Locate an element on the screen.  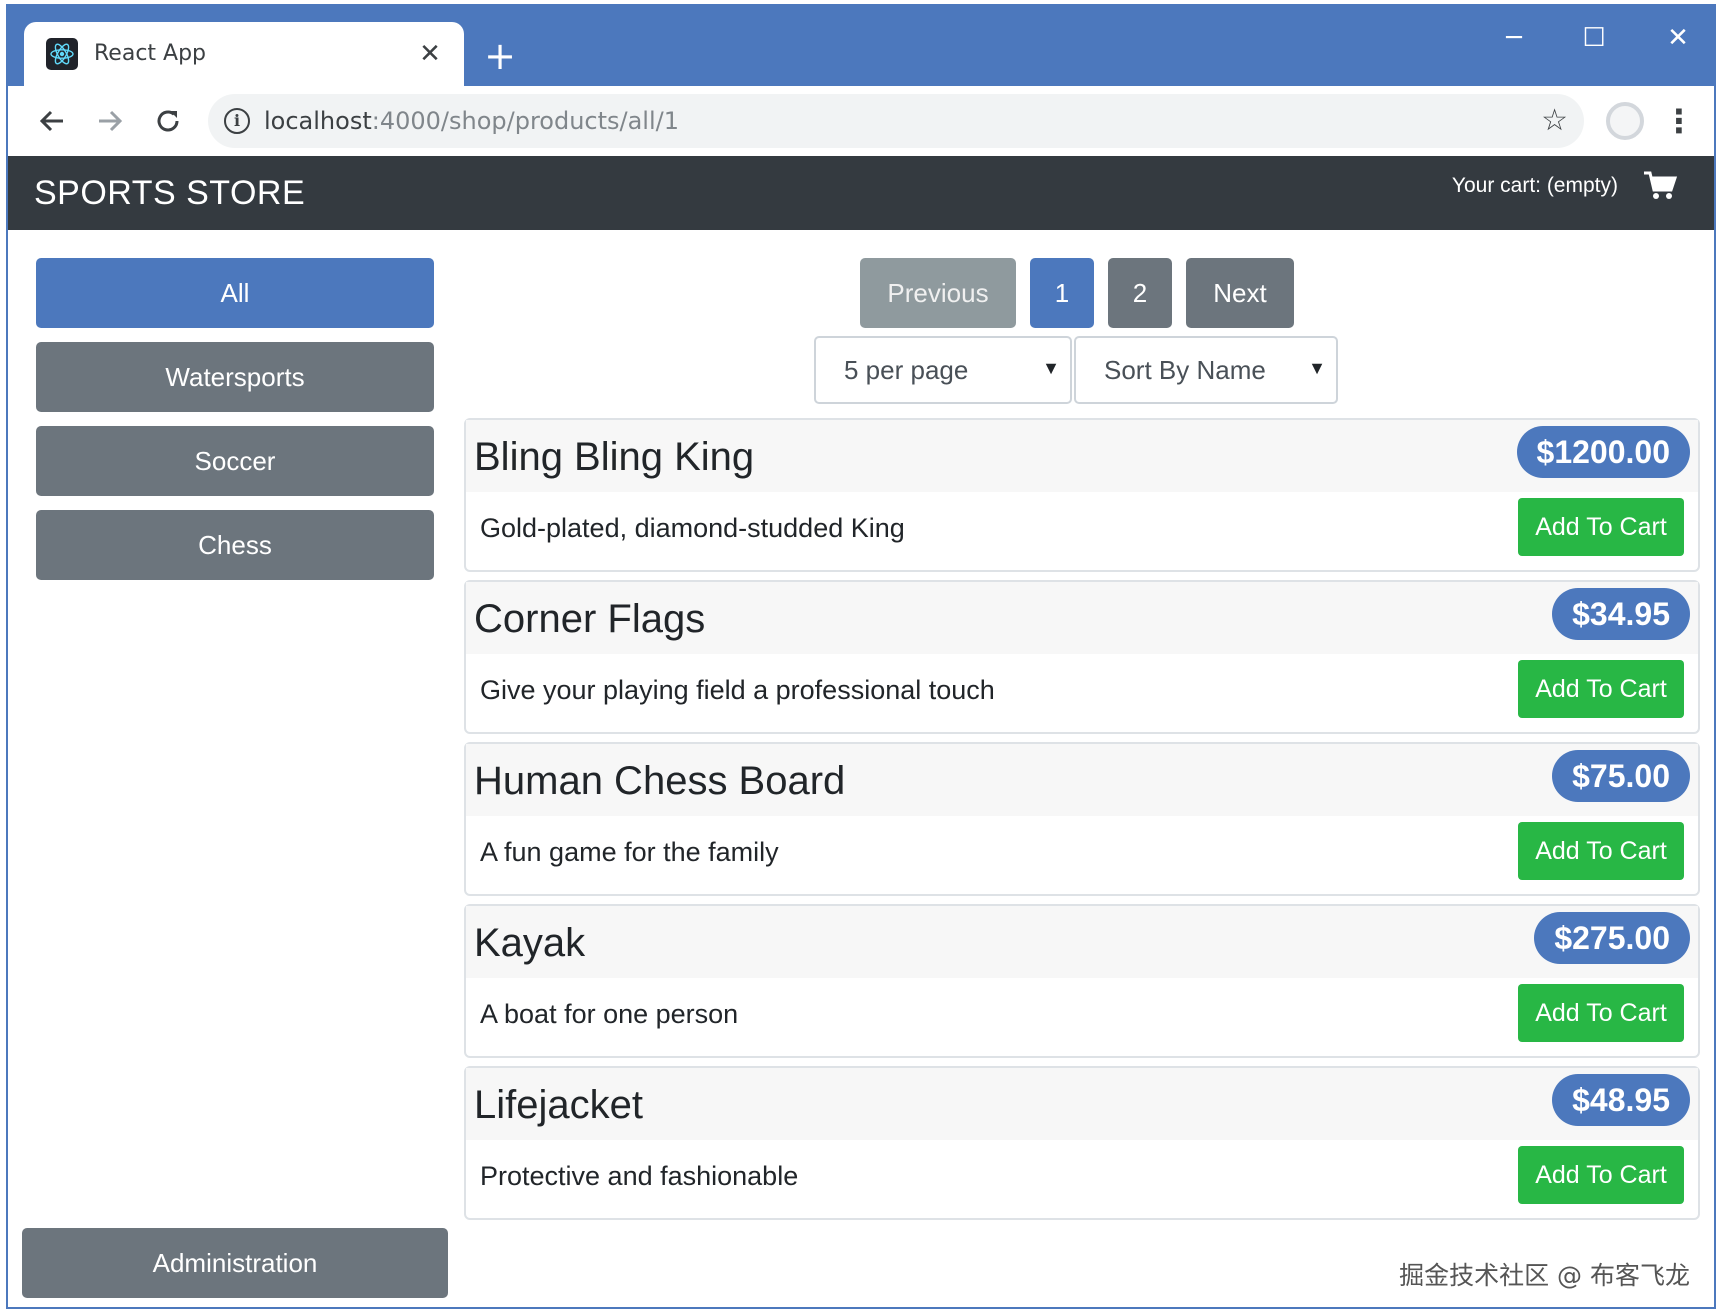
back-arrow-icon is located at coordinates (52, 121).